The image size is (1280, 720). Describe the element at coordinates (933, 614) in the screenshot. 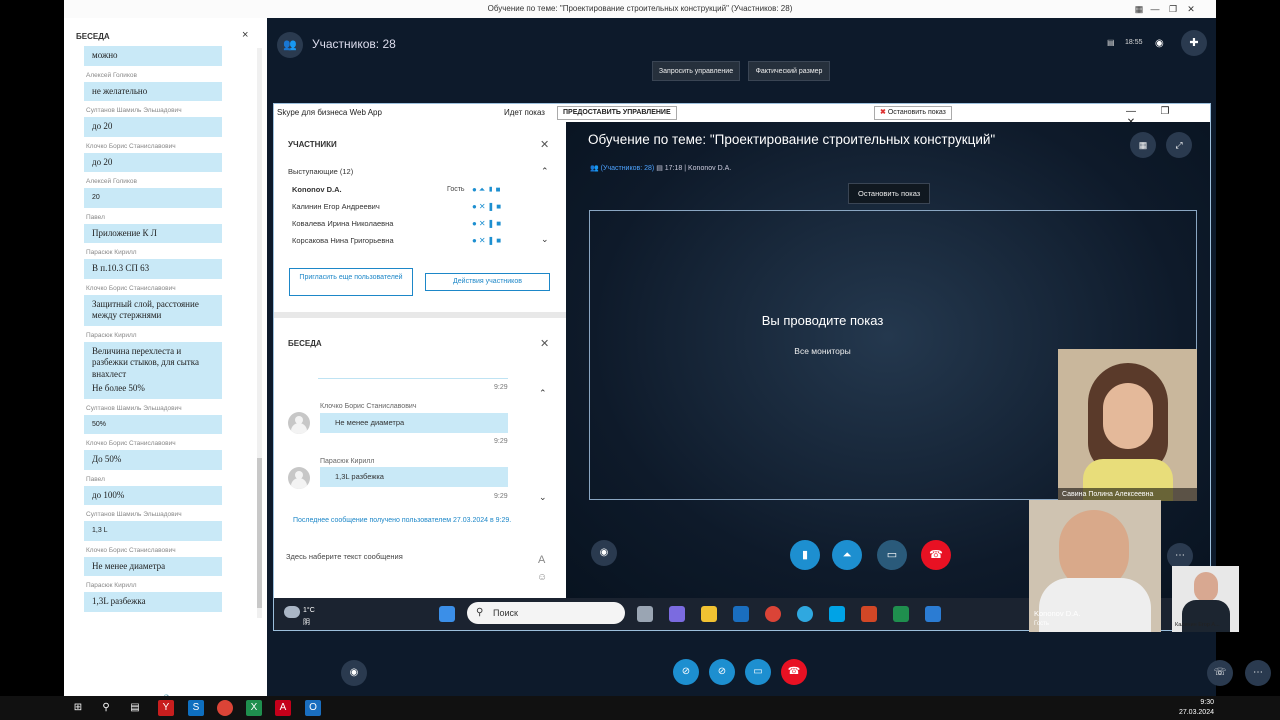

I see `notepad-icon` at that location.